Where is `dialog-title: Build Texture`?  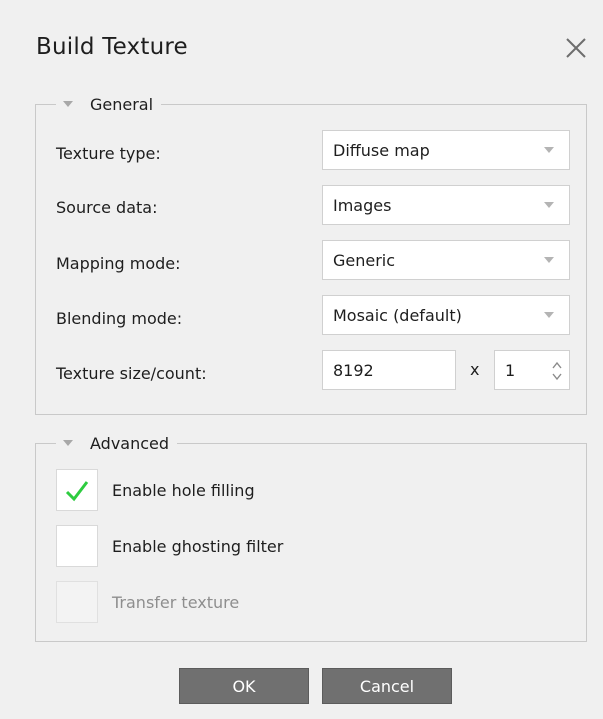 dialog-title: Build Texture is located at coordinates (112, 47).